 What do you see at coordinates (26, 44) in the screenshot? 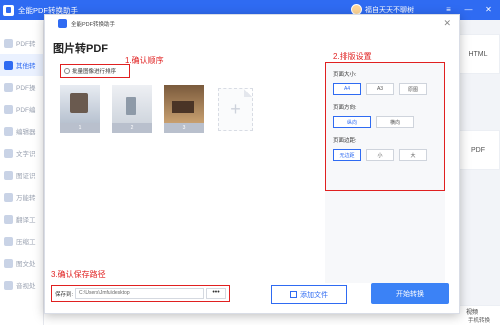
I see `sidebar-item-label: PDF转` at bounding box center [26, 44].